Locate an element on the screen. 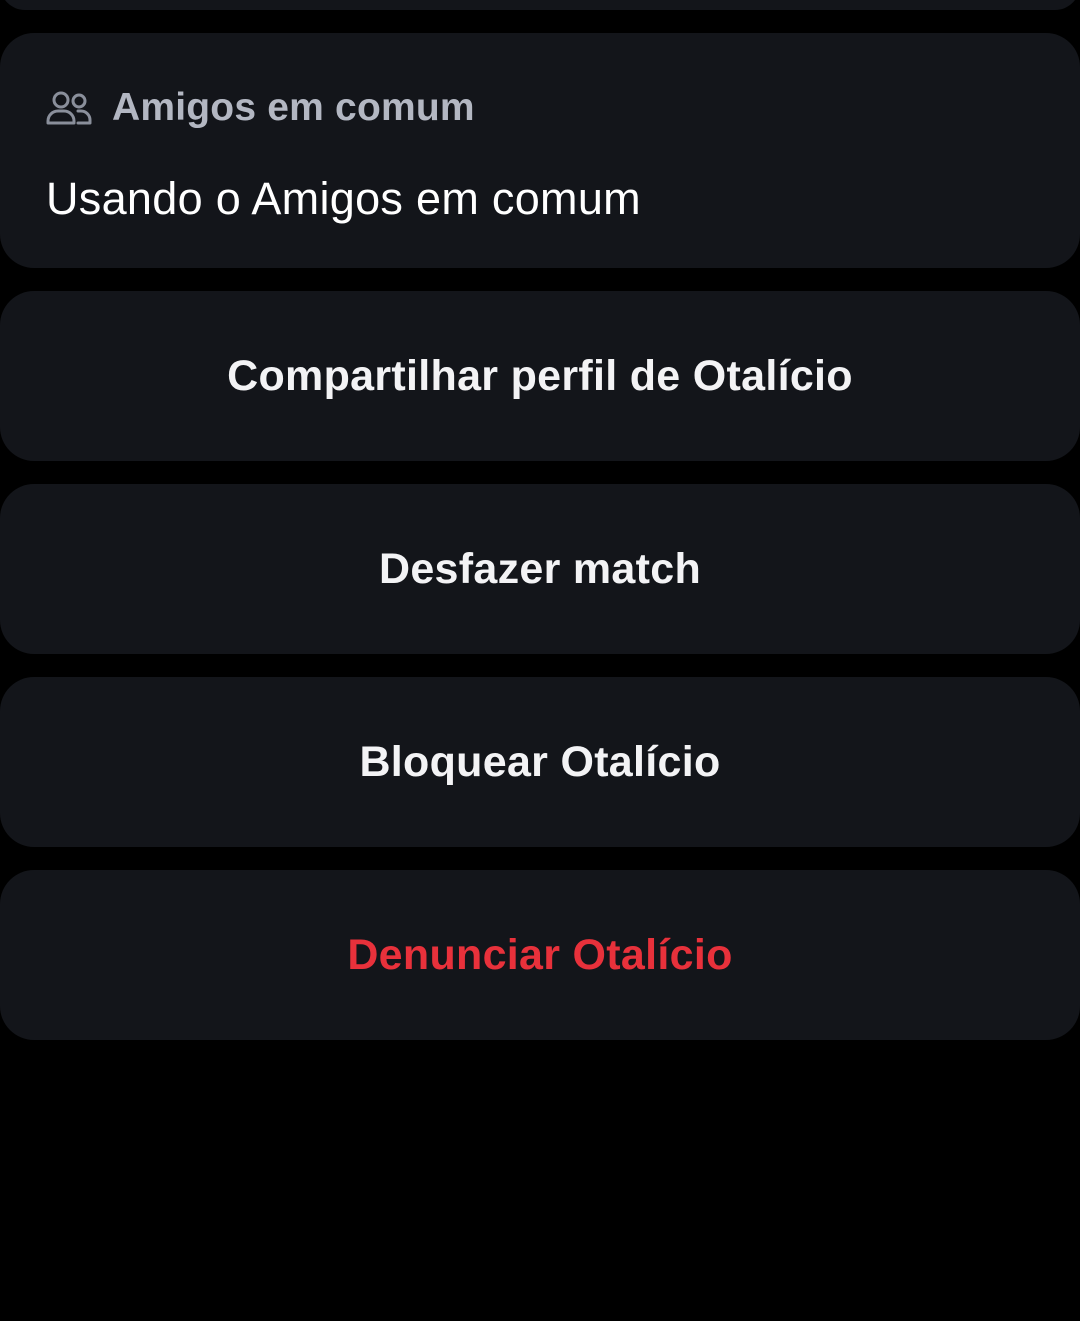 Image resolution: width=1080 pixels, height=1321 pixels. report-label: Denunciar Otalício is located at coordinates (540, 954).